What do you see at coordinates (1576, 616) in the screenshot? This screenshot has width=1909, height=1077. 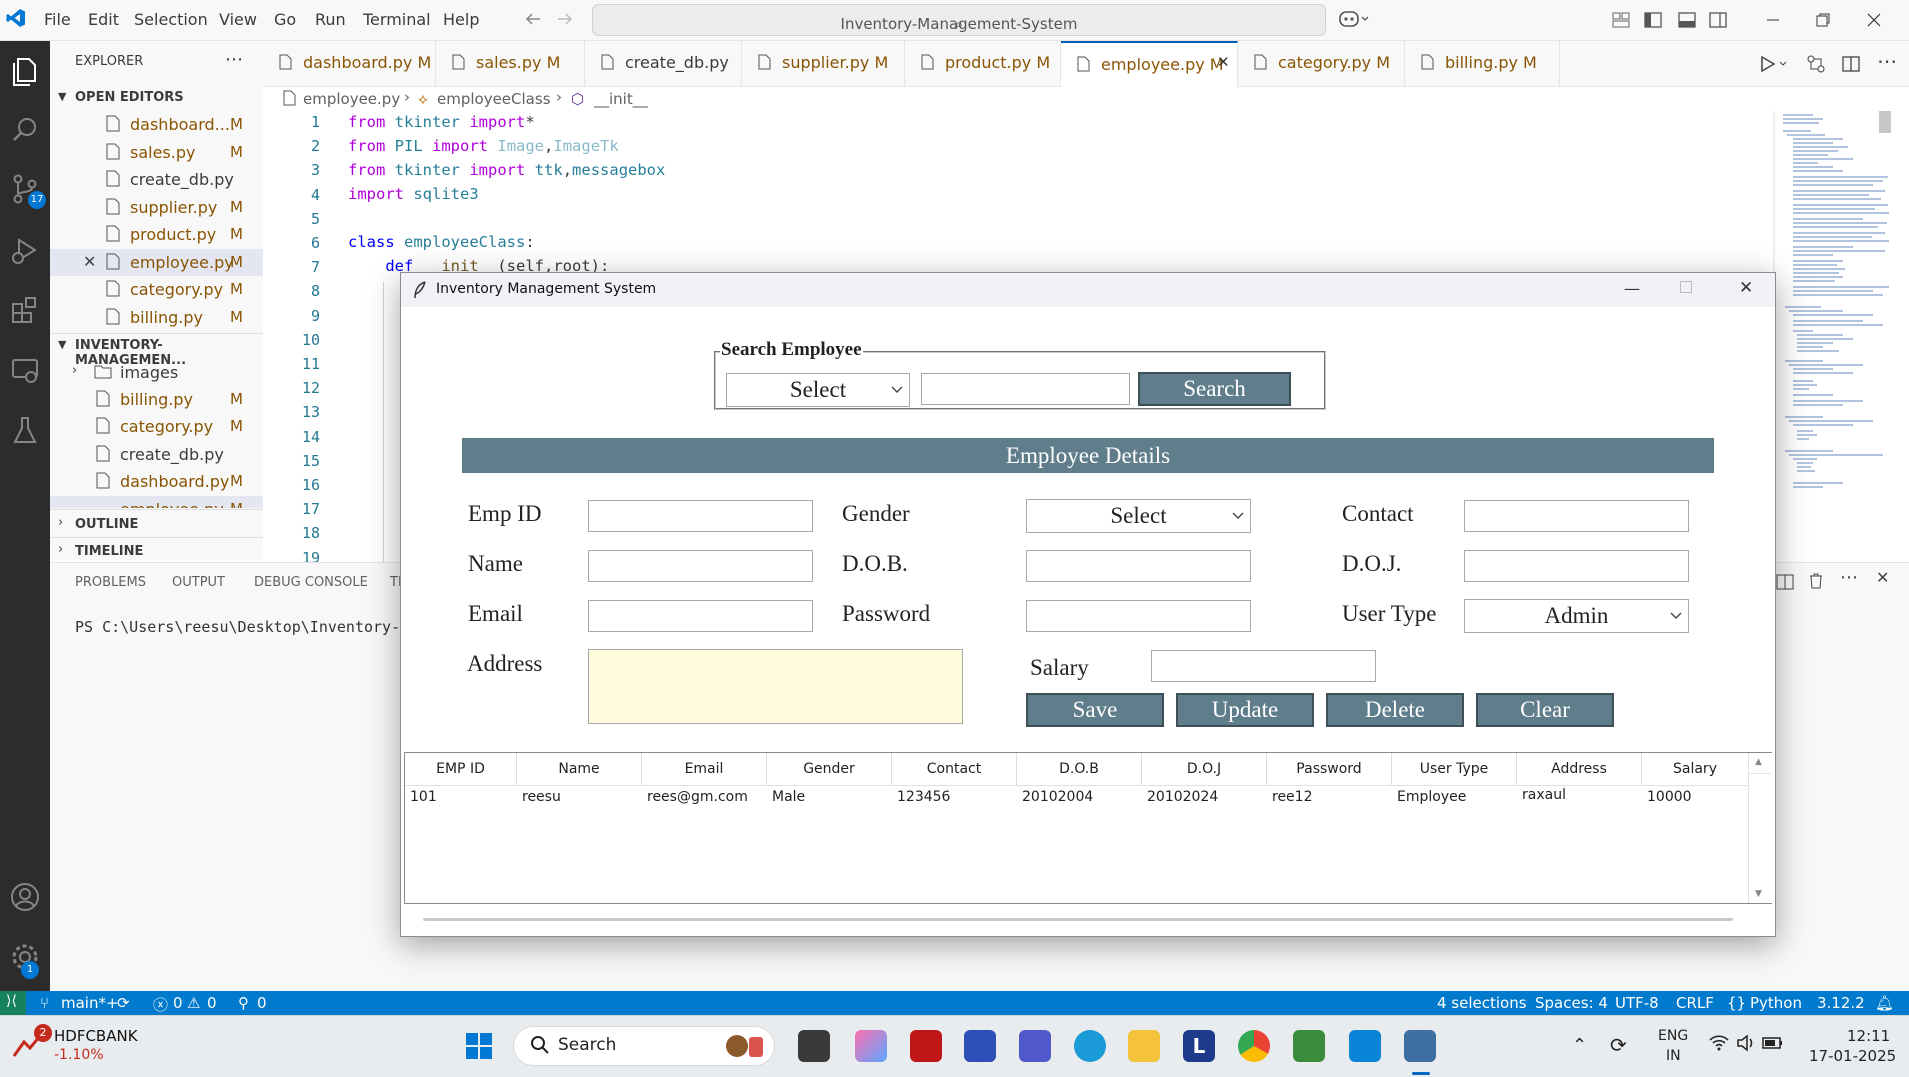 I see `user-type-select: Admin` at bounding box center [1576, 616].